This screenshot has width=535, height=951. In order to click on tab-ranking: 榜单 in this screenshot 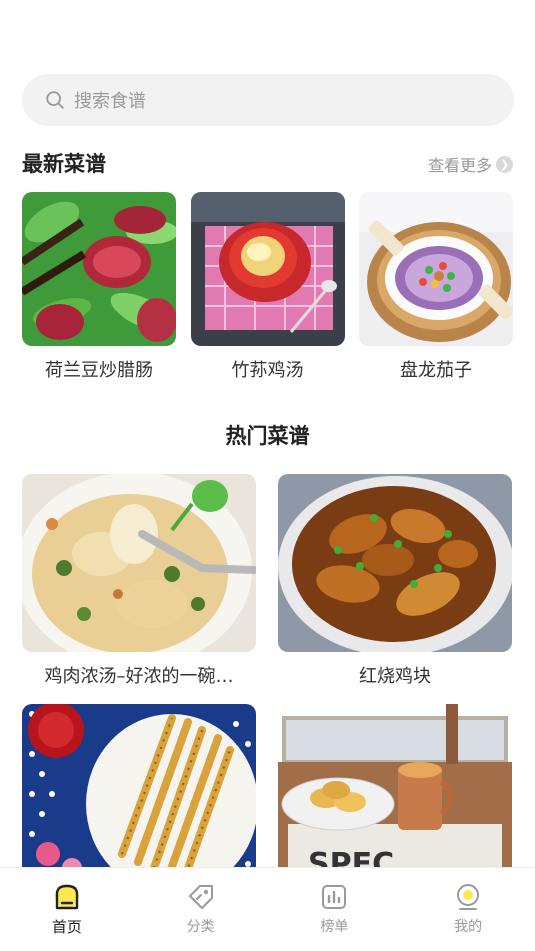, I will do `click(335, 909)`.